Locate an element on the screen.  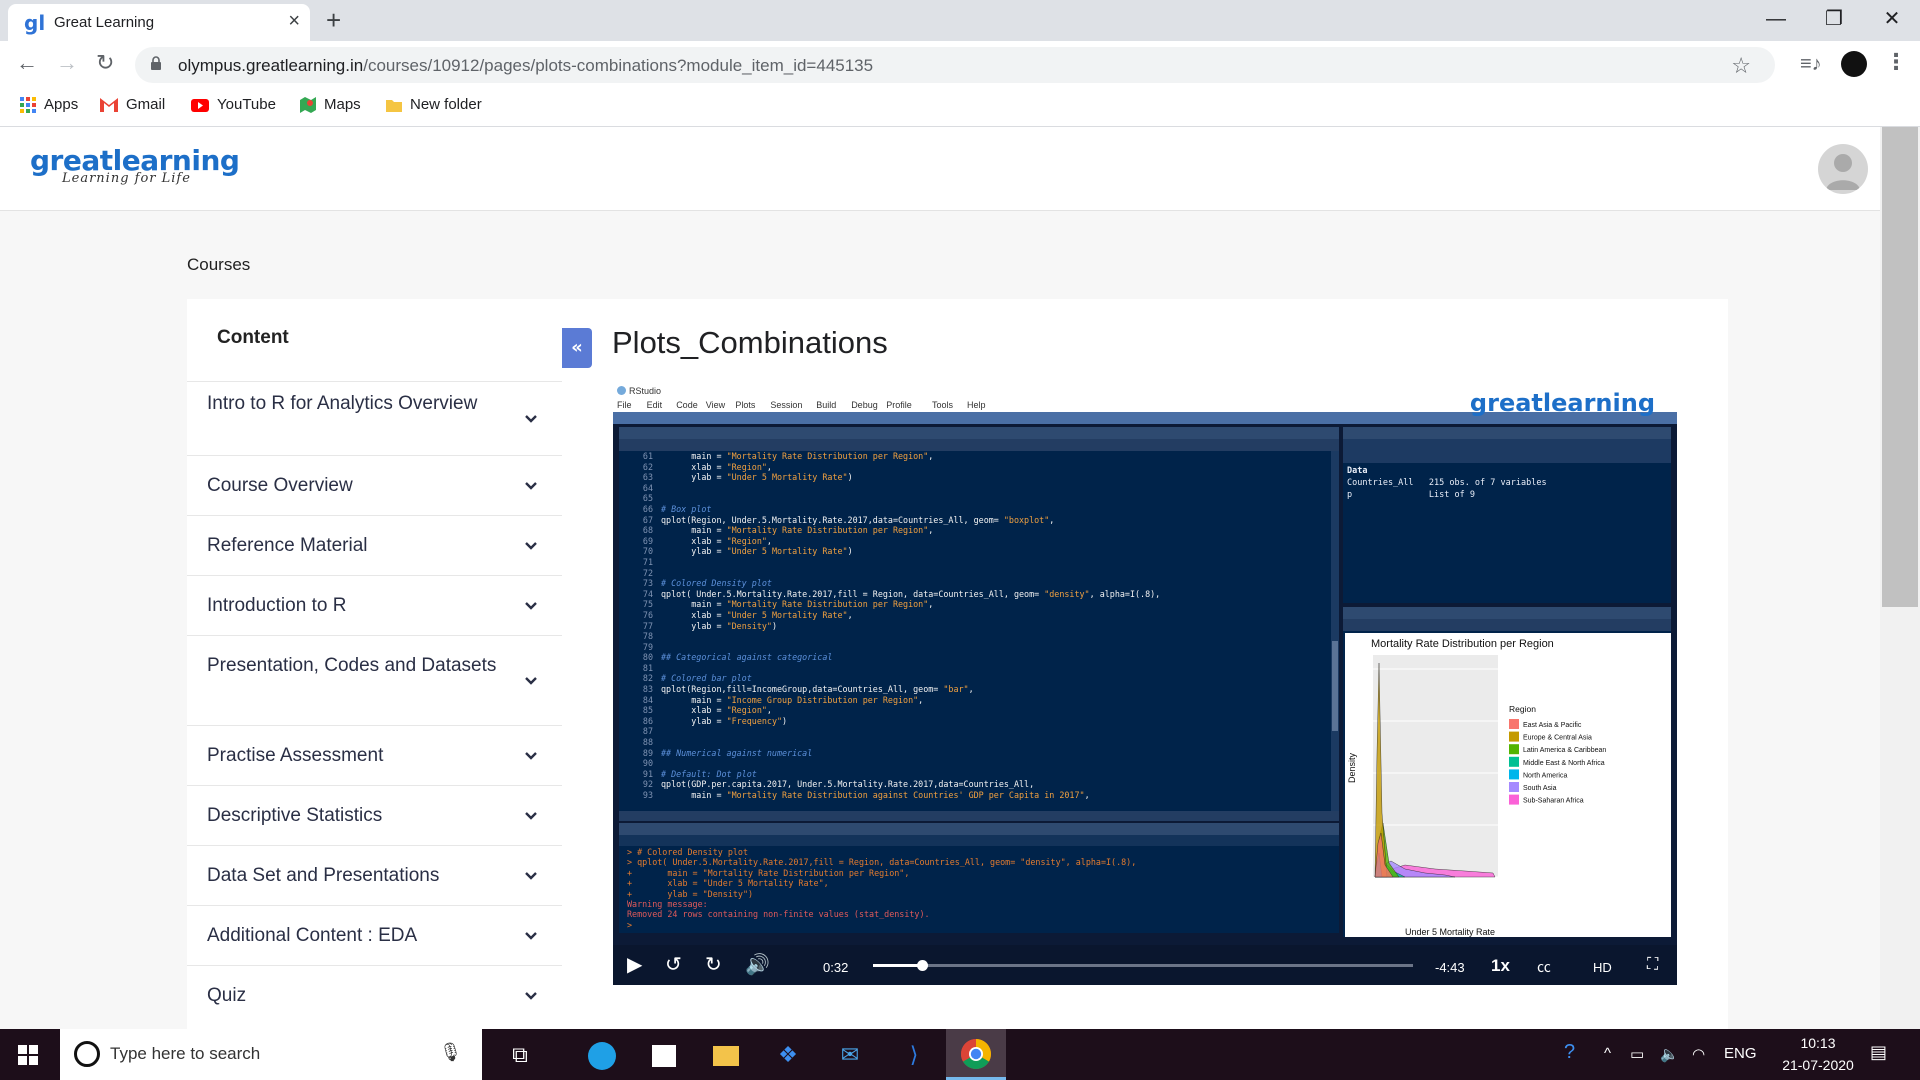
rstudio-menu-item: Tools is located at coordinates (943, 405).